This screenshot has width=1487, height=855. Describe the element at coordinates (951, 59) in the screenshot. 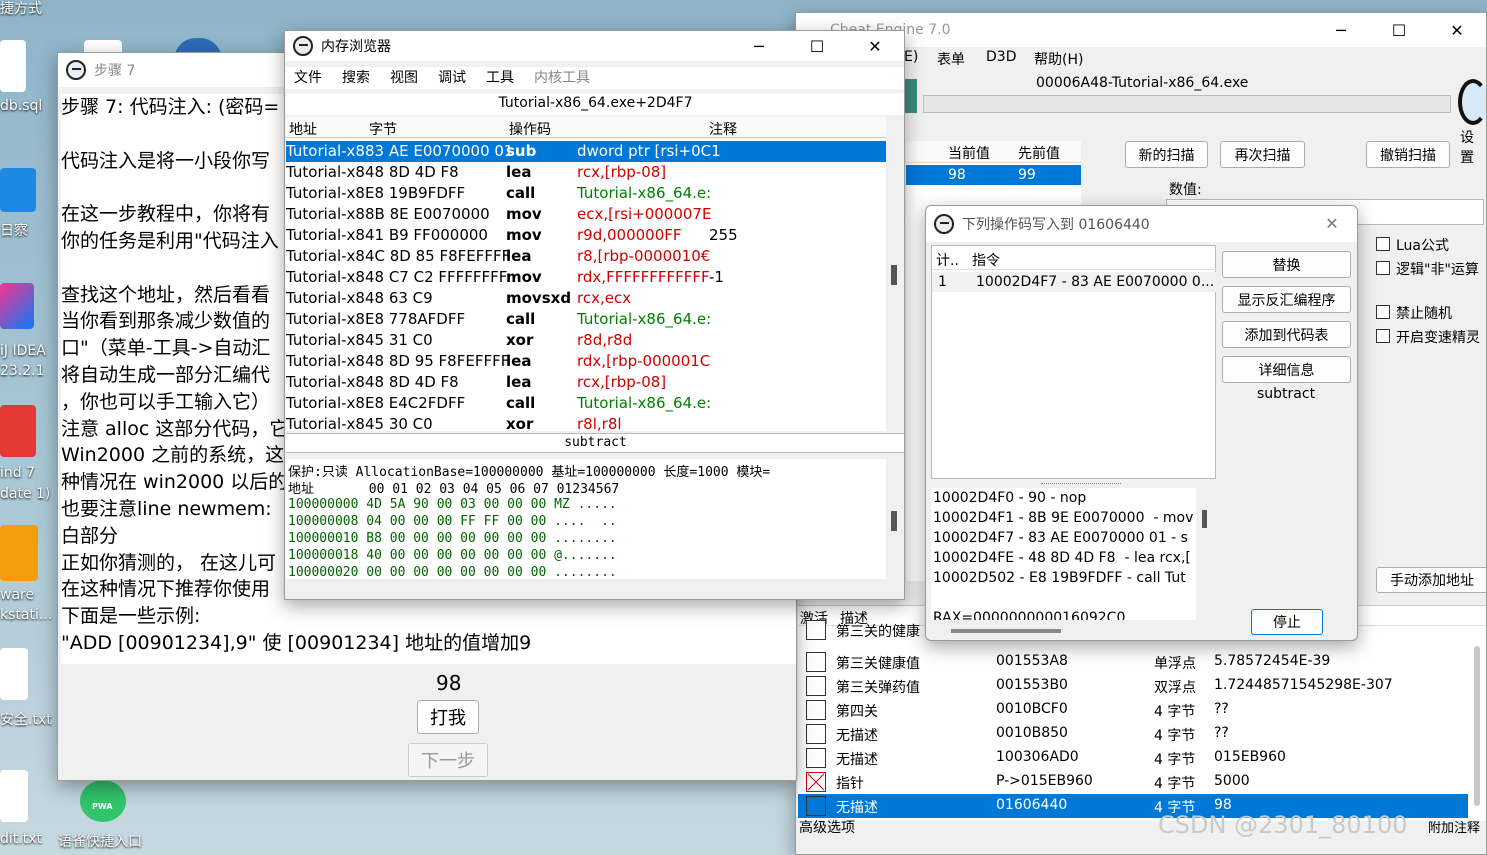

I see `menu-item: 表单` at that location.